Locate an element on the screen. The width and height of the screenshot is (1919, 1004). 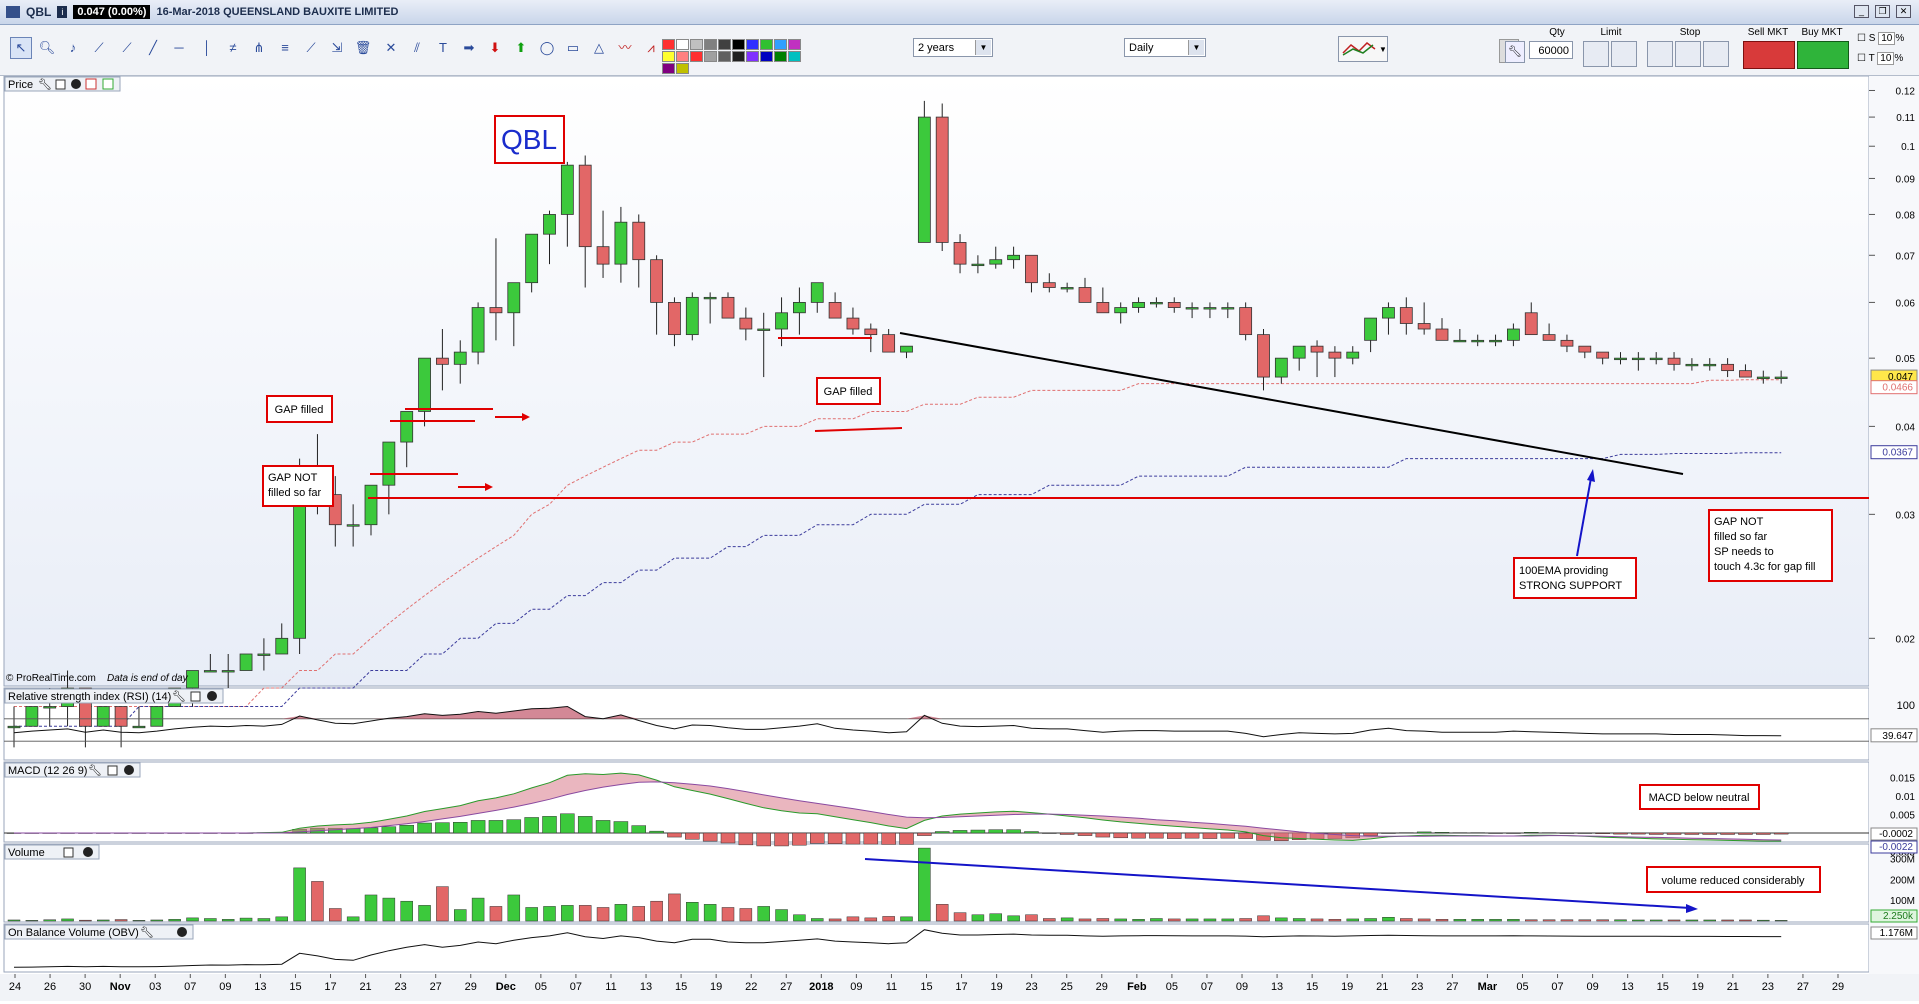
buy-market-button is located at coordinates (1823, 55).